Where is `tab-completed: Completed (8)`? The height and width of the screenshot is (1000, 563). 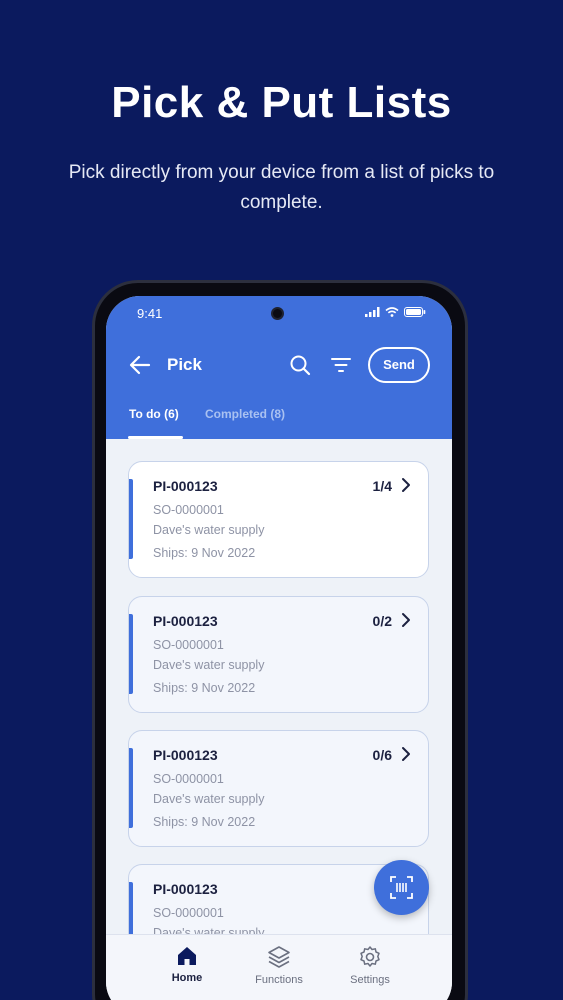 tab-completed: Completed (8) is located at coordinates (245, 414).